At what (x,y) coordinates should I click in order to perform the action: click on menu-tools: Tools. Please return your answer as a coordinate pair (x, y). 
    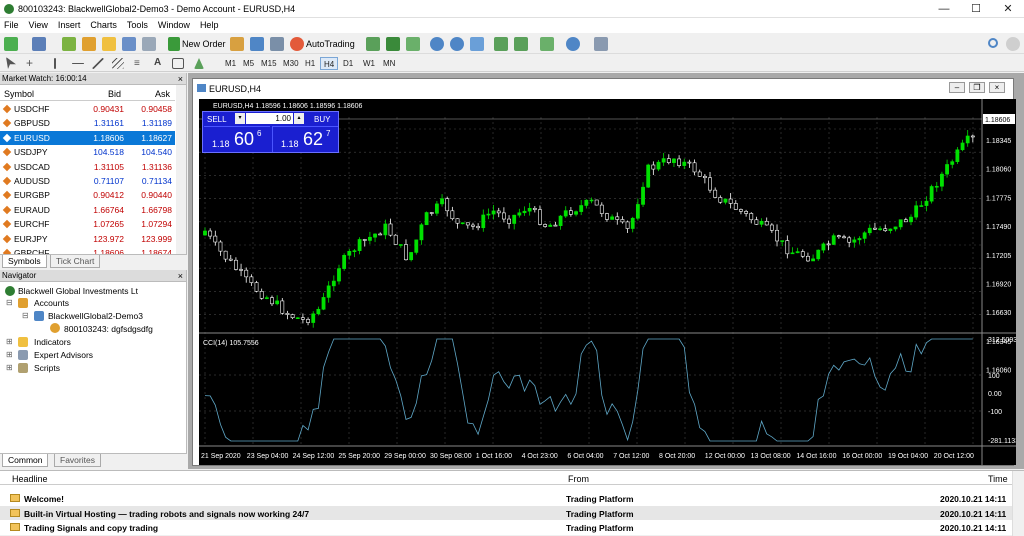
    Looking at the image, I should click on (138, 24).